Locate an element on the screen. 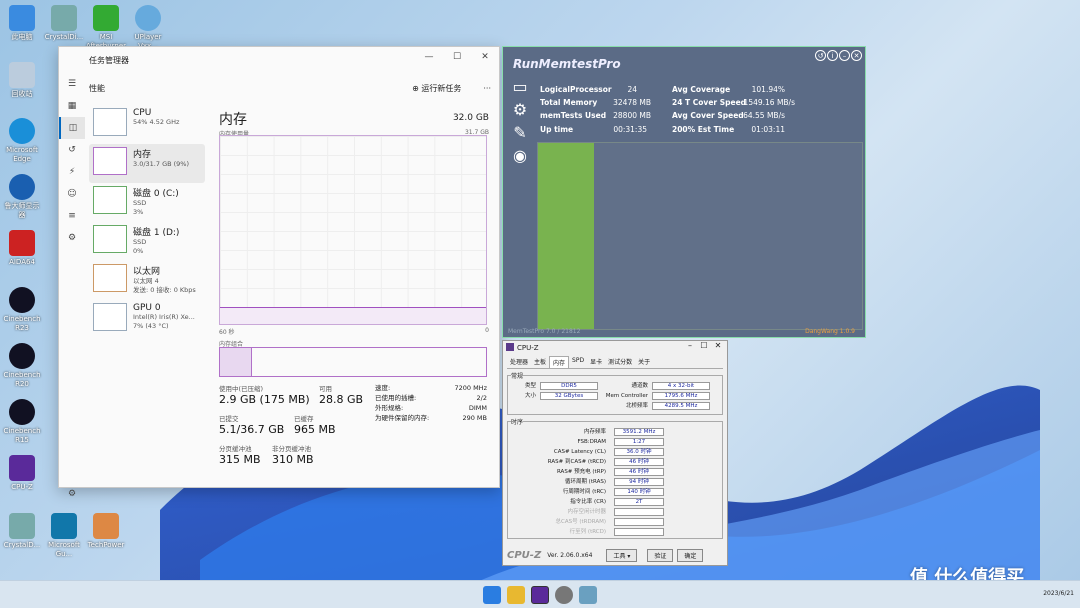 This screenshot has height=608, width=1080. validate-button: 验证 is located at coordinates (660, 555).